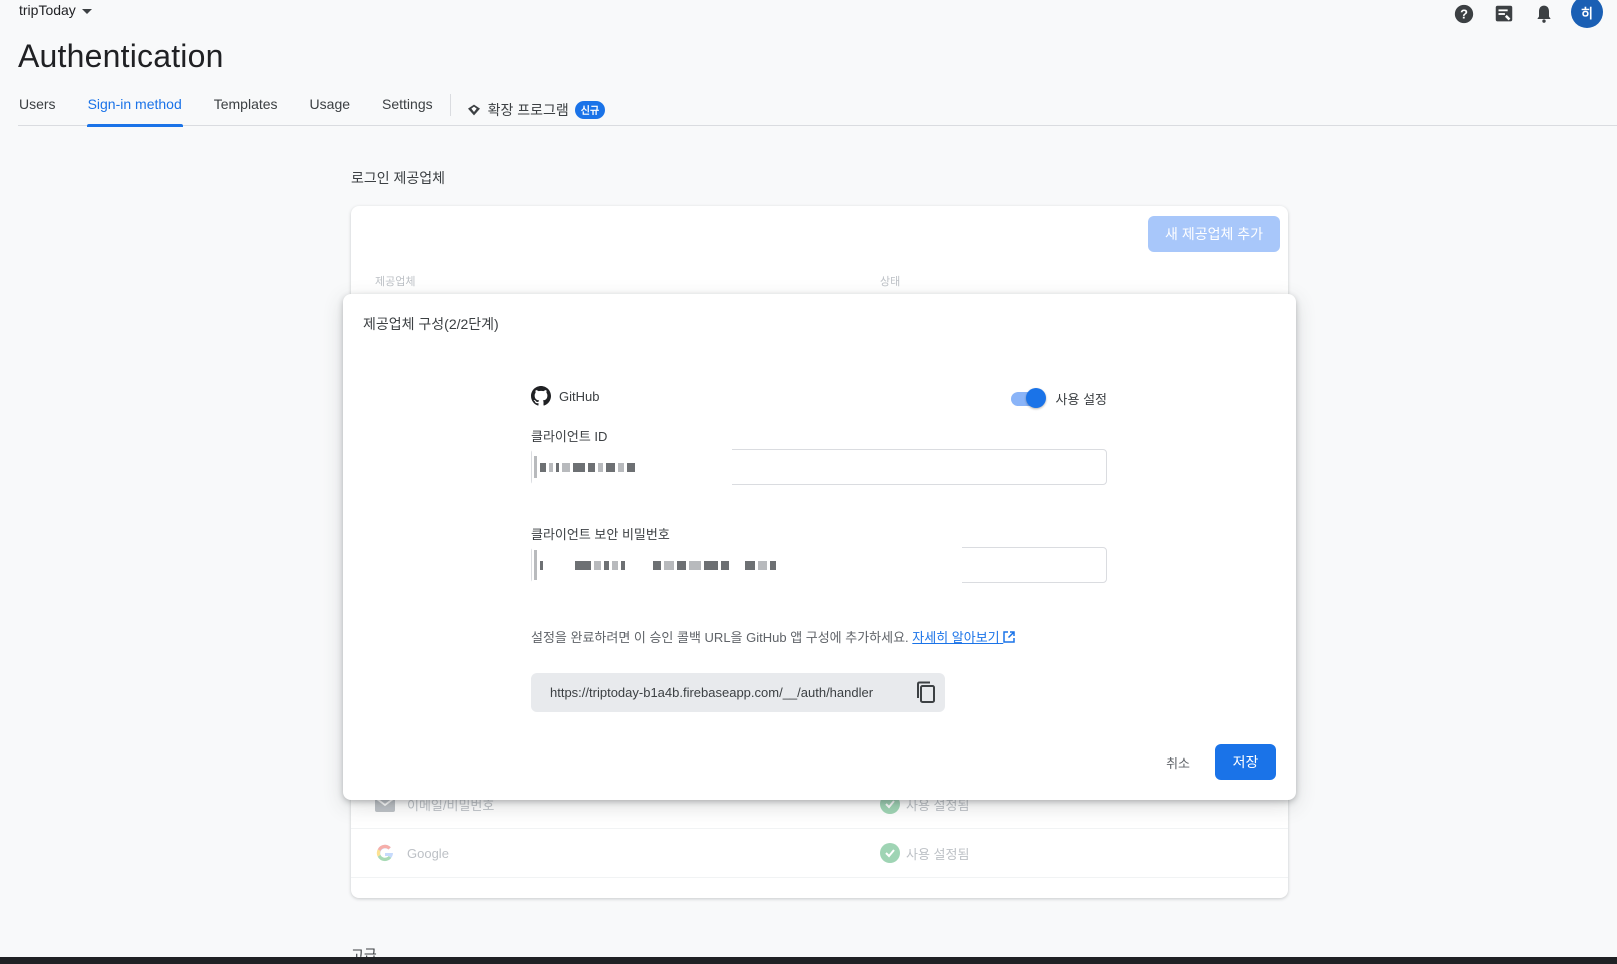  What do you see at coordinates (1028, 398) in the screenshot?
I see `enable-toggle` at bounding box center [1028, 398].